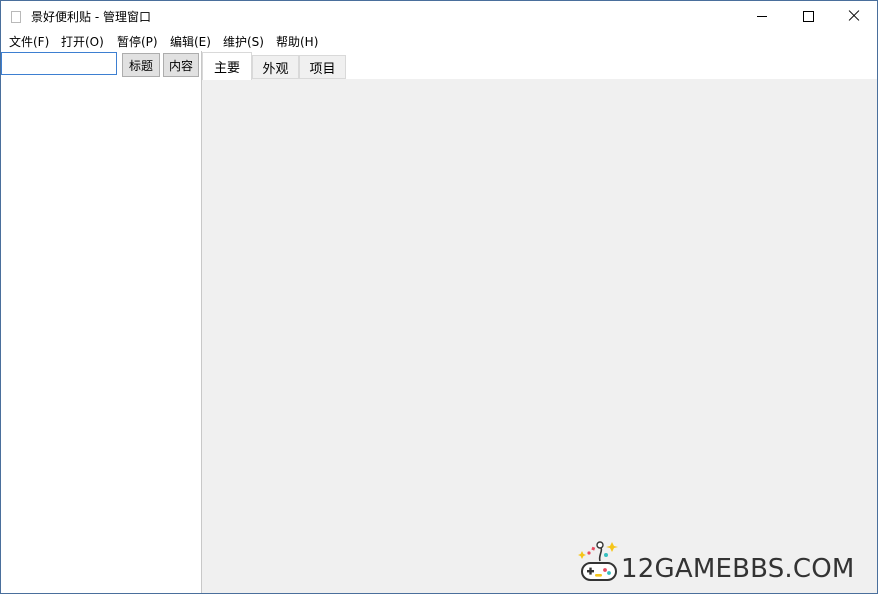 The height and width of the screenshot is (594, 878). I want to click on close-button, so click(854, 16).